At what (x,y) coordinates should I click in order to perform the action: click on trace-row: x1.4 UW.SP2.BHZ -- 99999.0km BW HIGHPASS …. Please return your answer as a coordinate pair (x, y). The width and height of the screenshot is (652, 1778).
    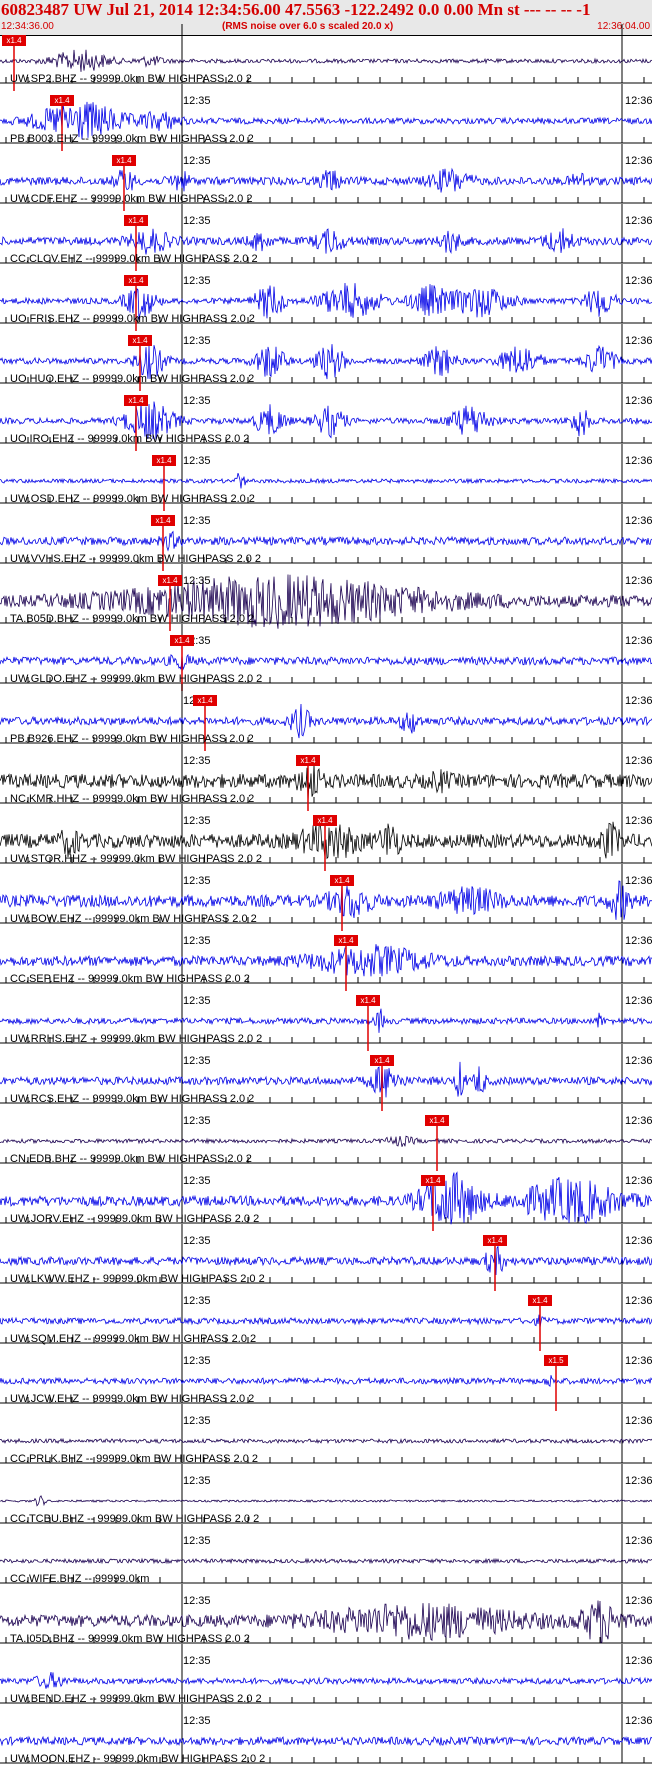
    Looking at the image, I should click on (326, 60).